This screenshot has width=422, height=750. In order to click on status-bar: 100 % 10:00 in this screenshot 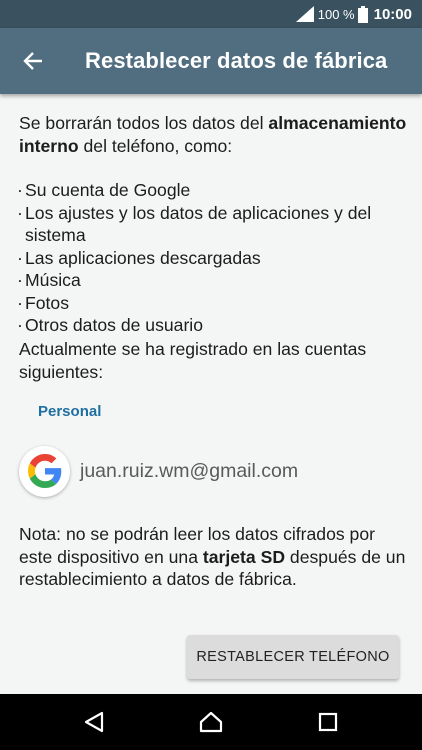, I will do `click(211, 14)`.